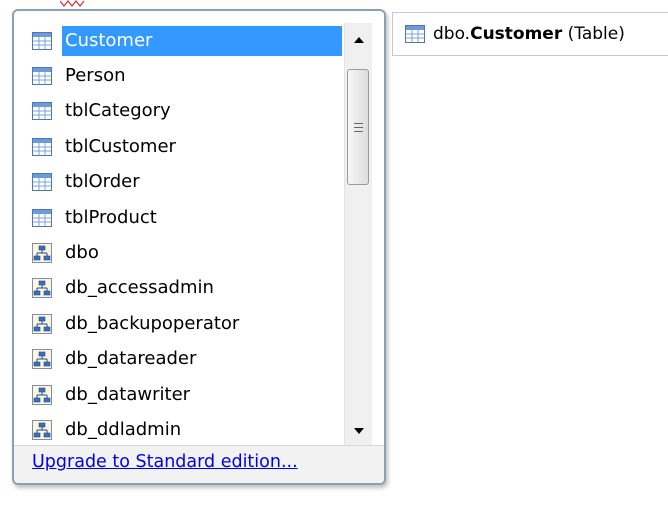 Image resolution: width=668 pixels, height=506 pixels. Describe the element at coordinates (72, 3) in the screenshot. I see `error-squiggle-icon` at that location.